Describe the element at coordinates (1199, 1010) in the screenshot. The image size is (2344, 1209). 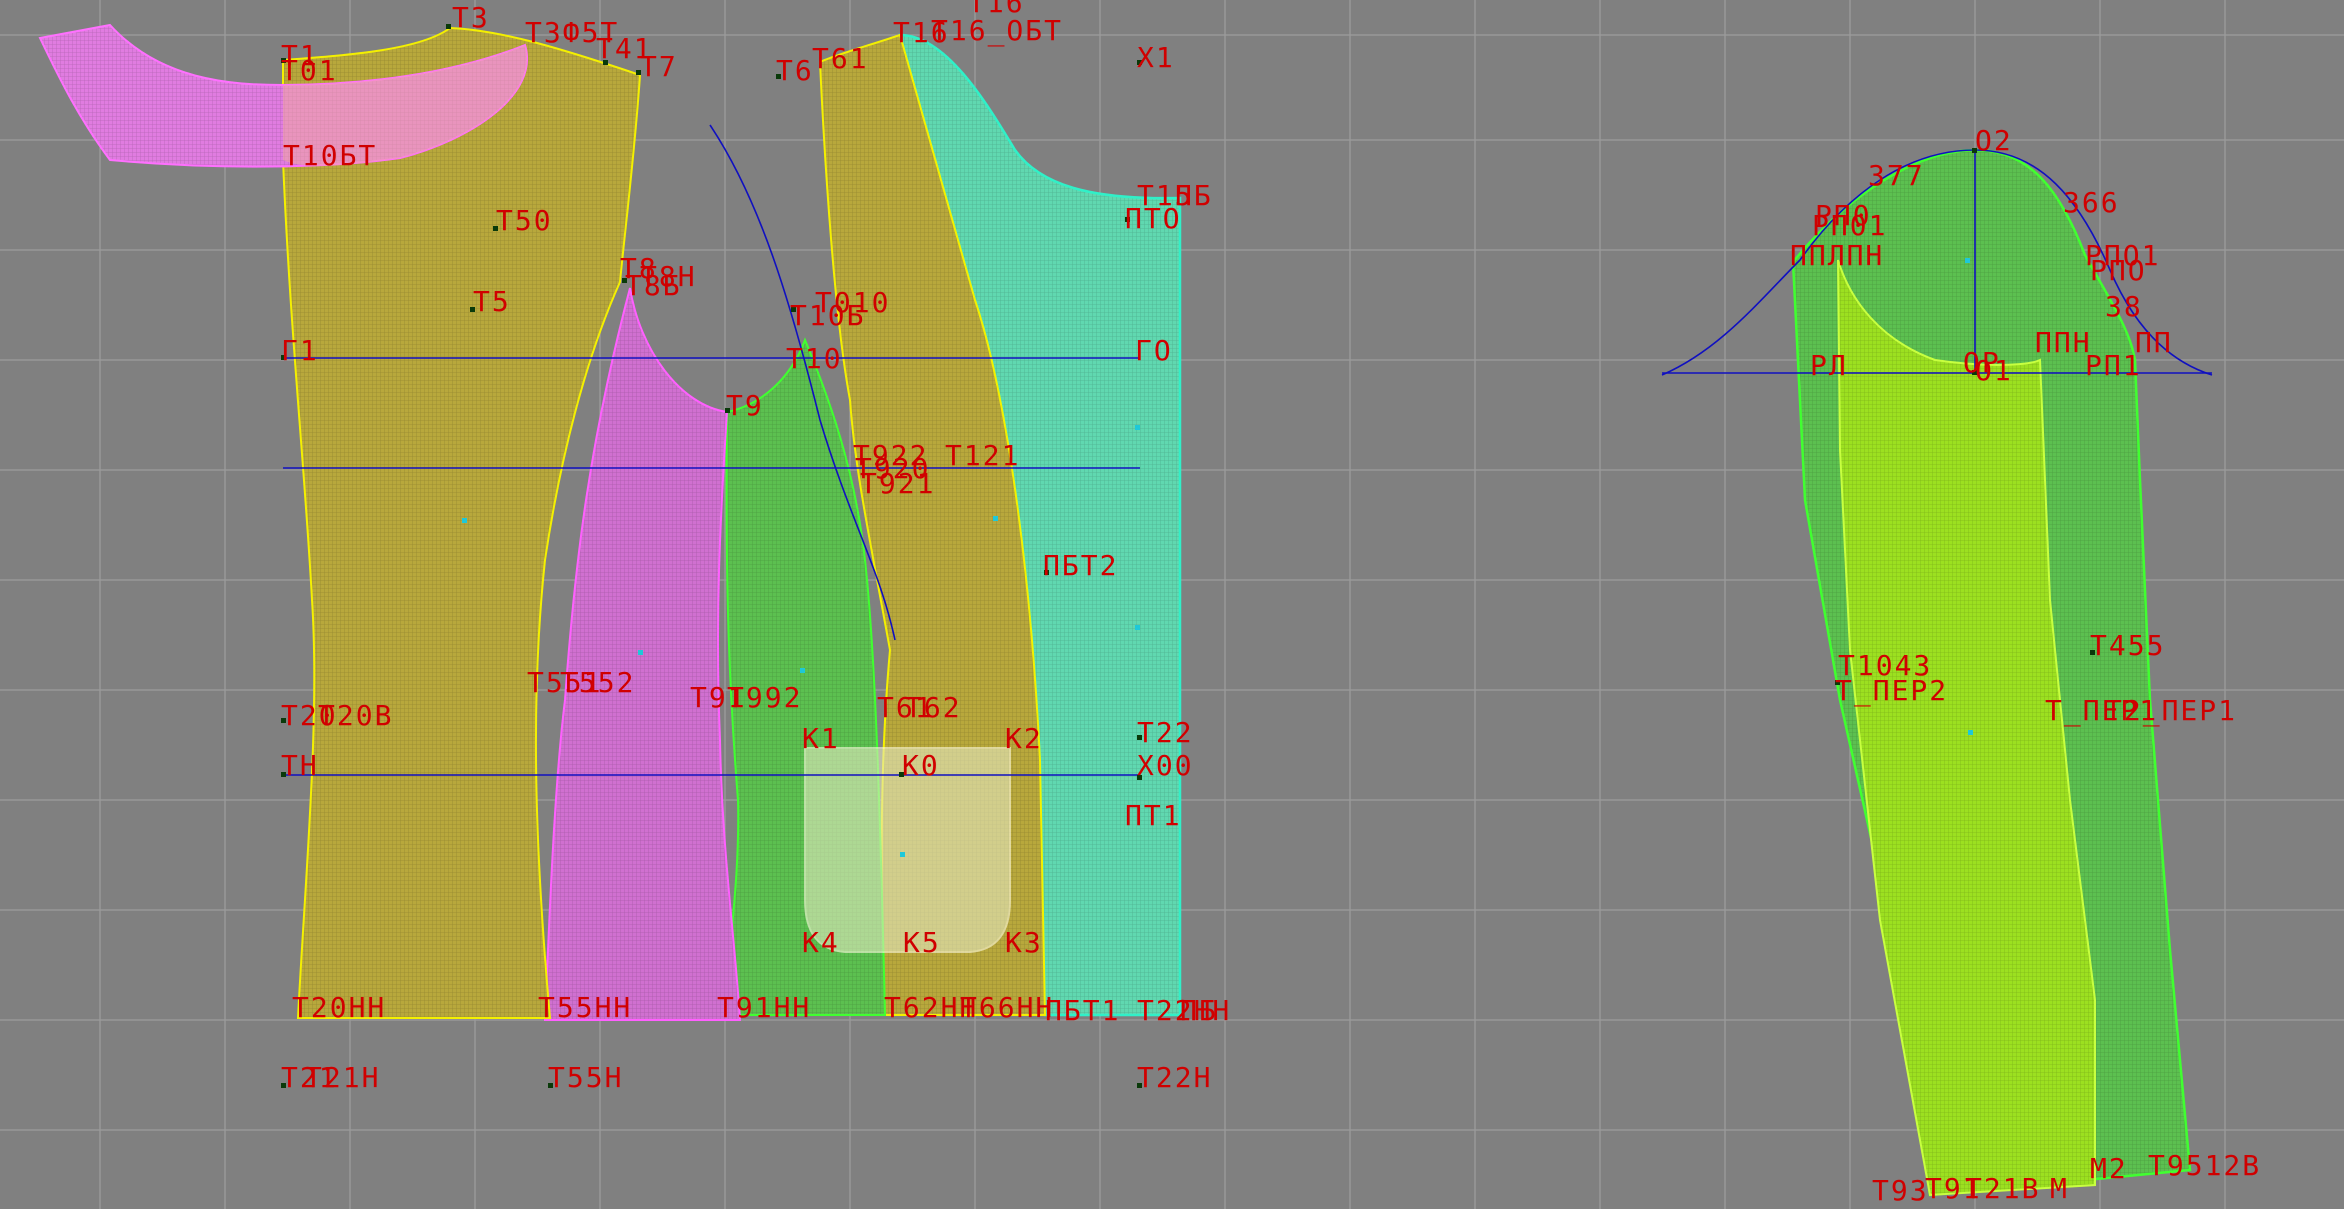
I see `label-PB2: ПБ` at that location.